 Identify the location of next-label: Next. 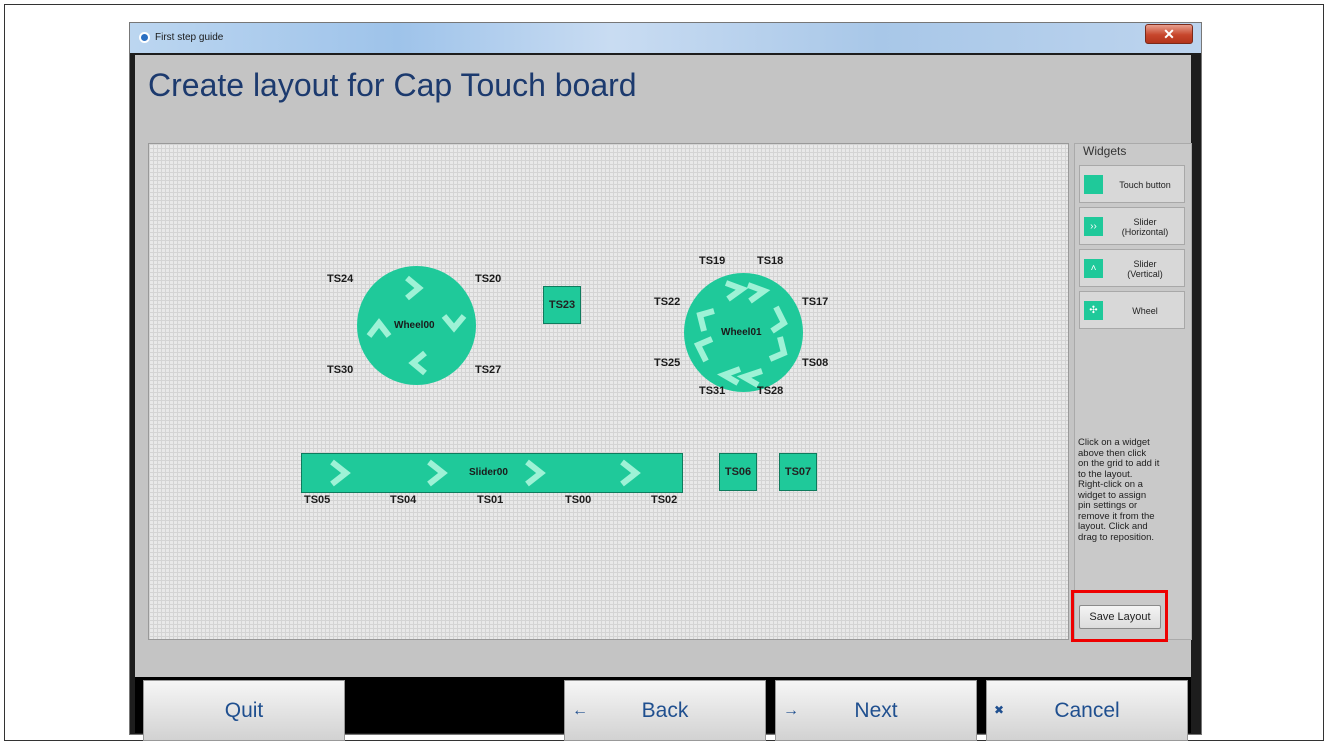
(876, 710).